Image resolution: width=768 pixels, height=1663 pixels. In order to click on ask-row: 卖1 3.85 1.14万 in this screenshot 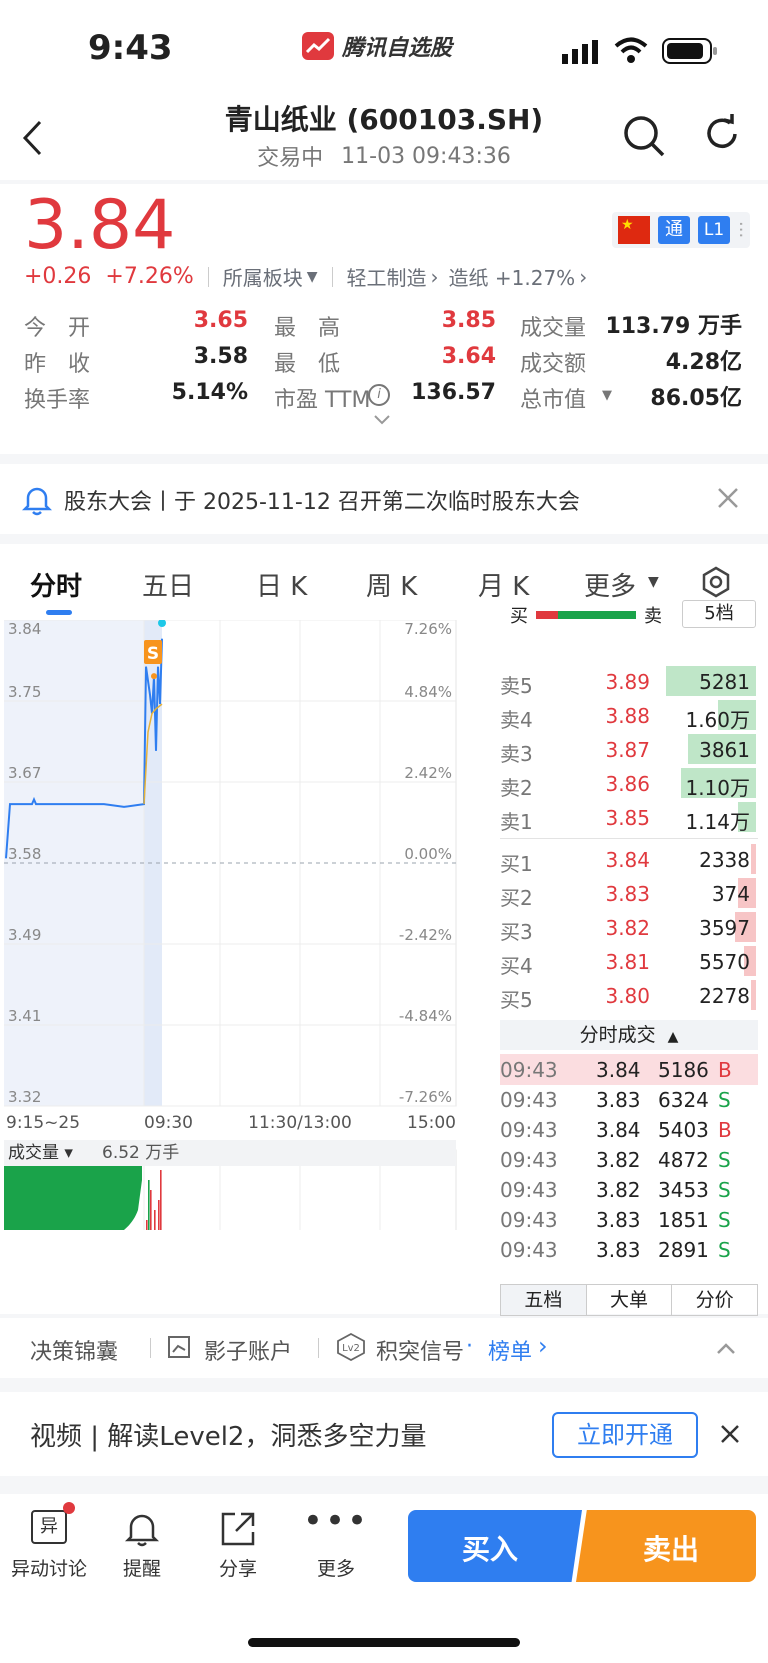, I will do `click(629, 817)`.